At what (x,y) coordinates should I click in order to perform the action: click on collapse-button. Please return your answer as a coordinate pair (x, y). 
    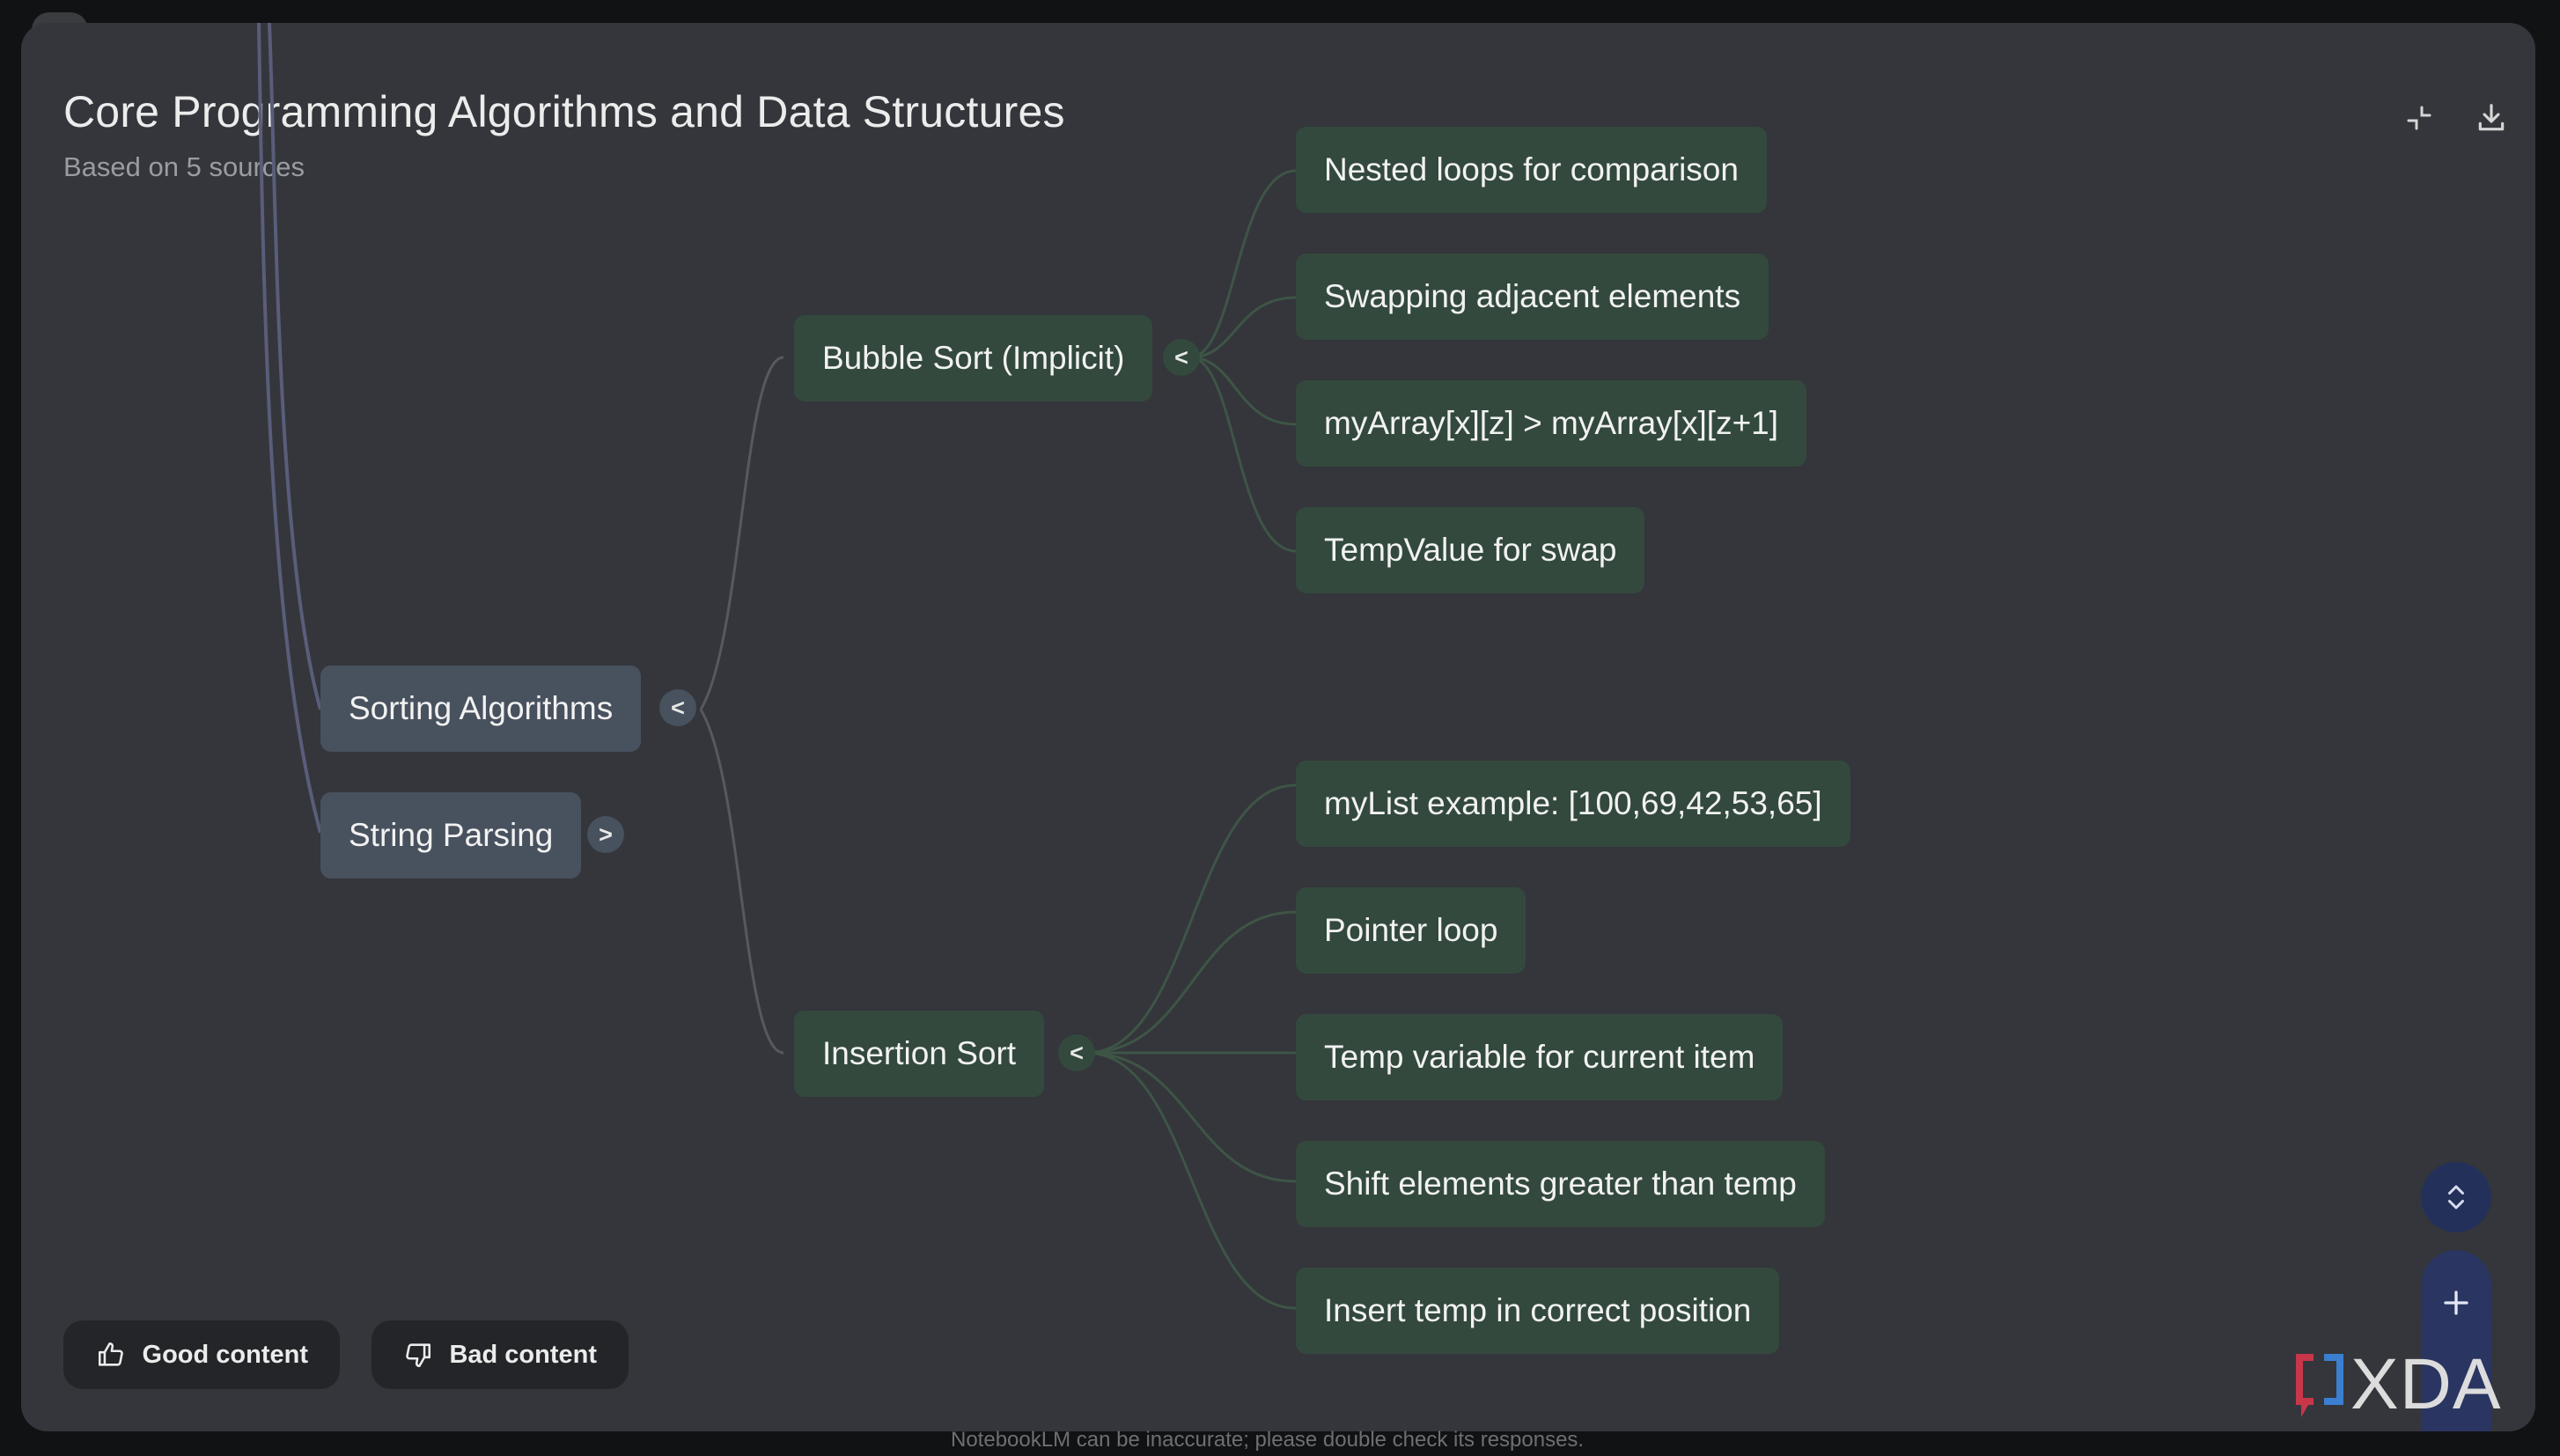
    Looking at the image, I should click on (2419, 118).